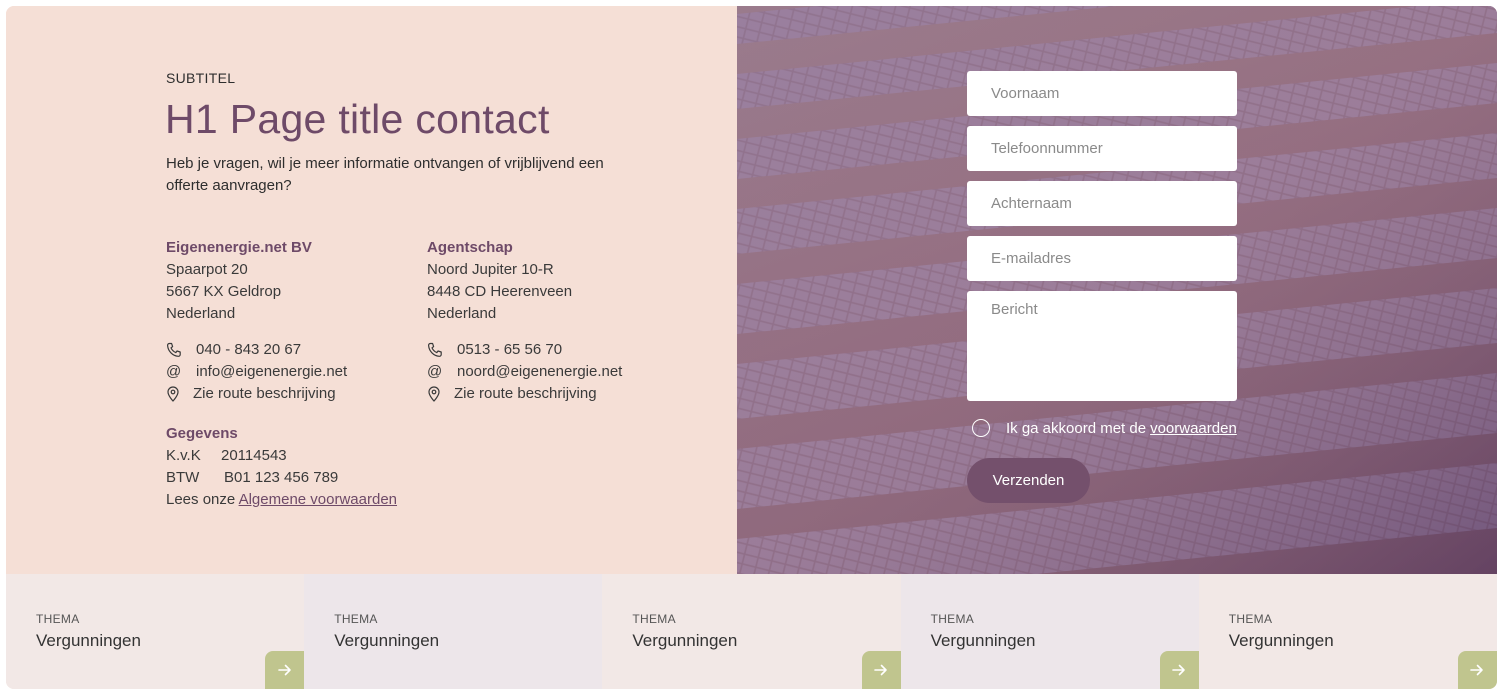 This screenshot has height=692, width=1504. What do you see at coordinates (318, 499) in the screenshot?
I see `terms-link: Algemene voorwaarden` at bounding box center [318, 499].